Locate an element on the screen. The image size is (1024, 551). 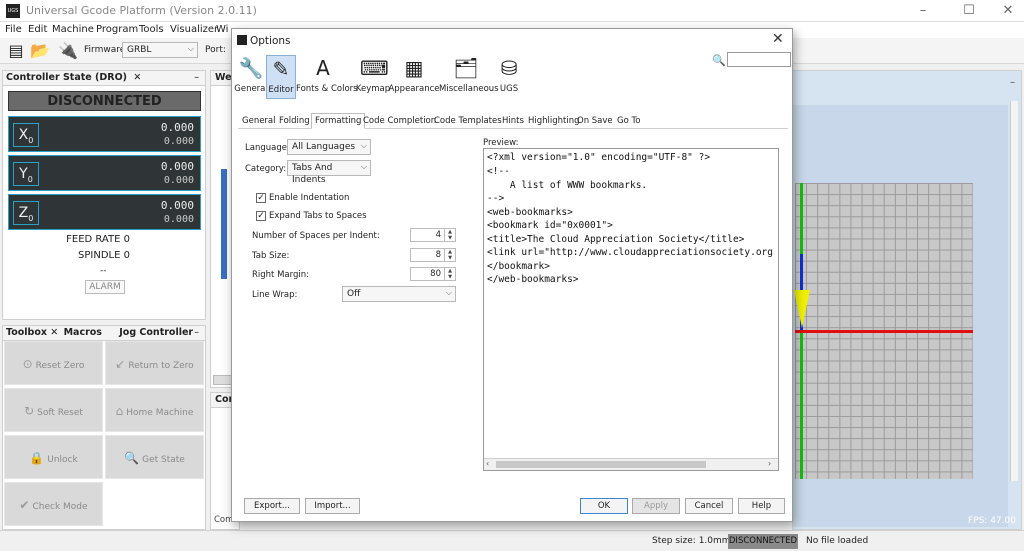
right-margin-stepper: 80 ▲ ▼ is located at coordinates (433, 274).